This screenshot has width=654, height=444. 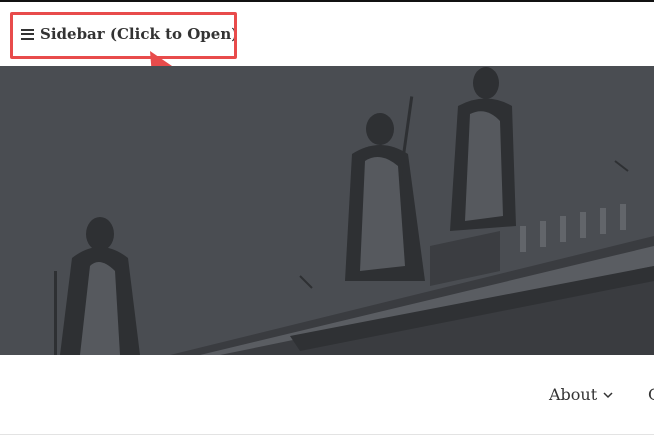 I want to click on chevron-down-icon, so click(x=608, y=394).